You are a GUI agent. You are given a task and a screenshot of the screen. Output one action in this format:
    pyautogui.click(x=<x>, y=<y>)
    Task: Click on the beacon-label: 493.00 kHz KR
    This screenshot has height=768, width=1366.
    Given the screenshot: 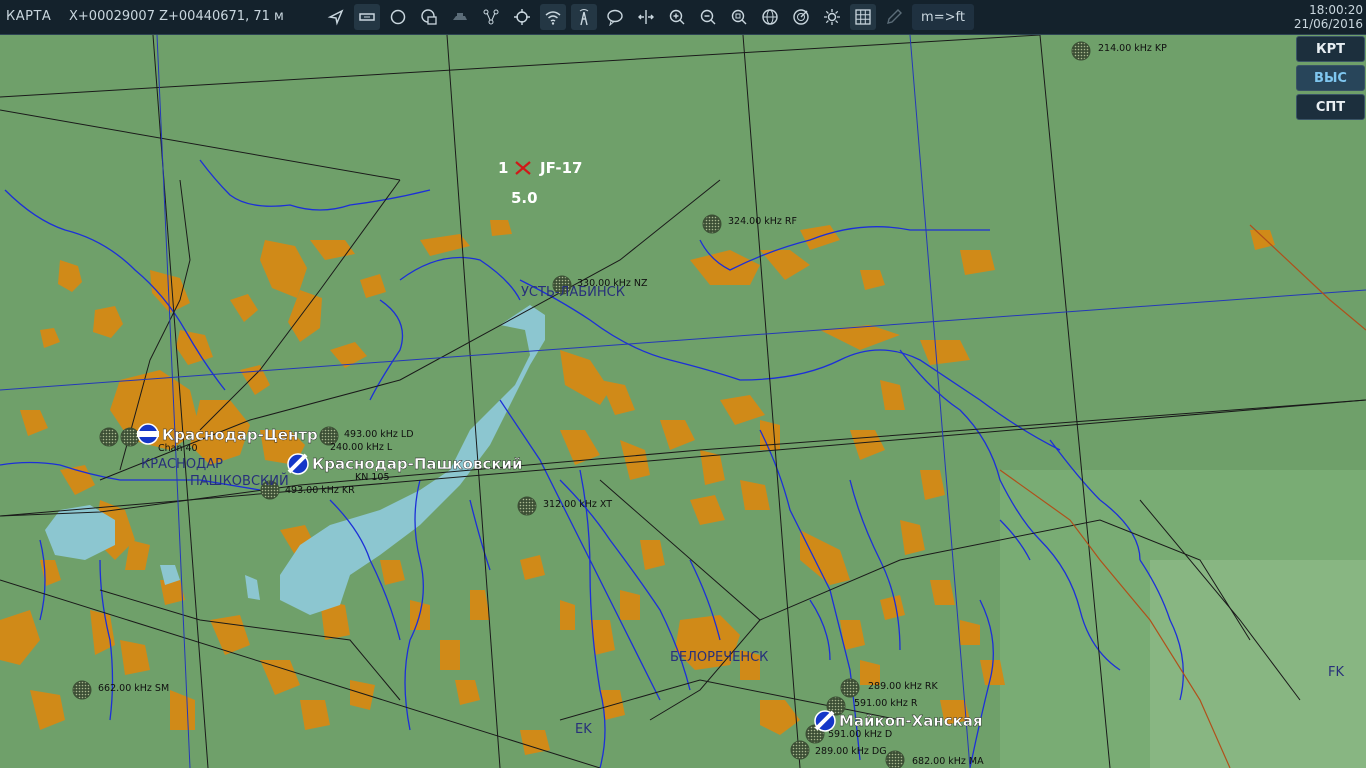 What is the action you would take?
    pyautogui.click(x=320, y=490)
    